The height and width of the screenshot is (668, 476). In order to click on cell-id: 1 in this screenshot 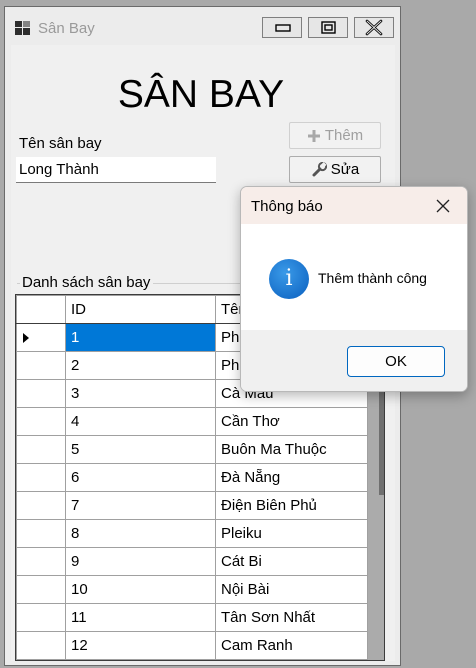, I will do `click(140, 337)`.